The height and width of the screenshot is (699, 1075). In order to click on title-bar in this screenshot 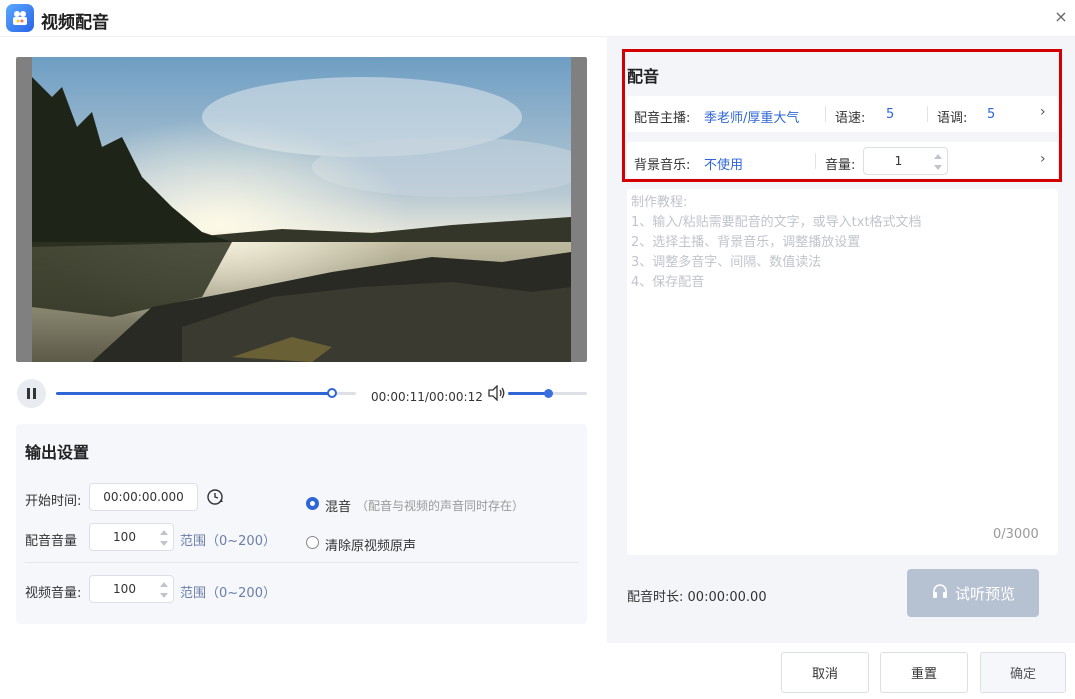, I will do `click(537, 18)`.